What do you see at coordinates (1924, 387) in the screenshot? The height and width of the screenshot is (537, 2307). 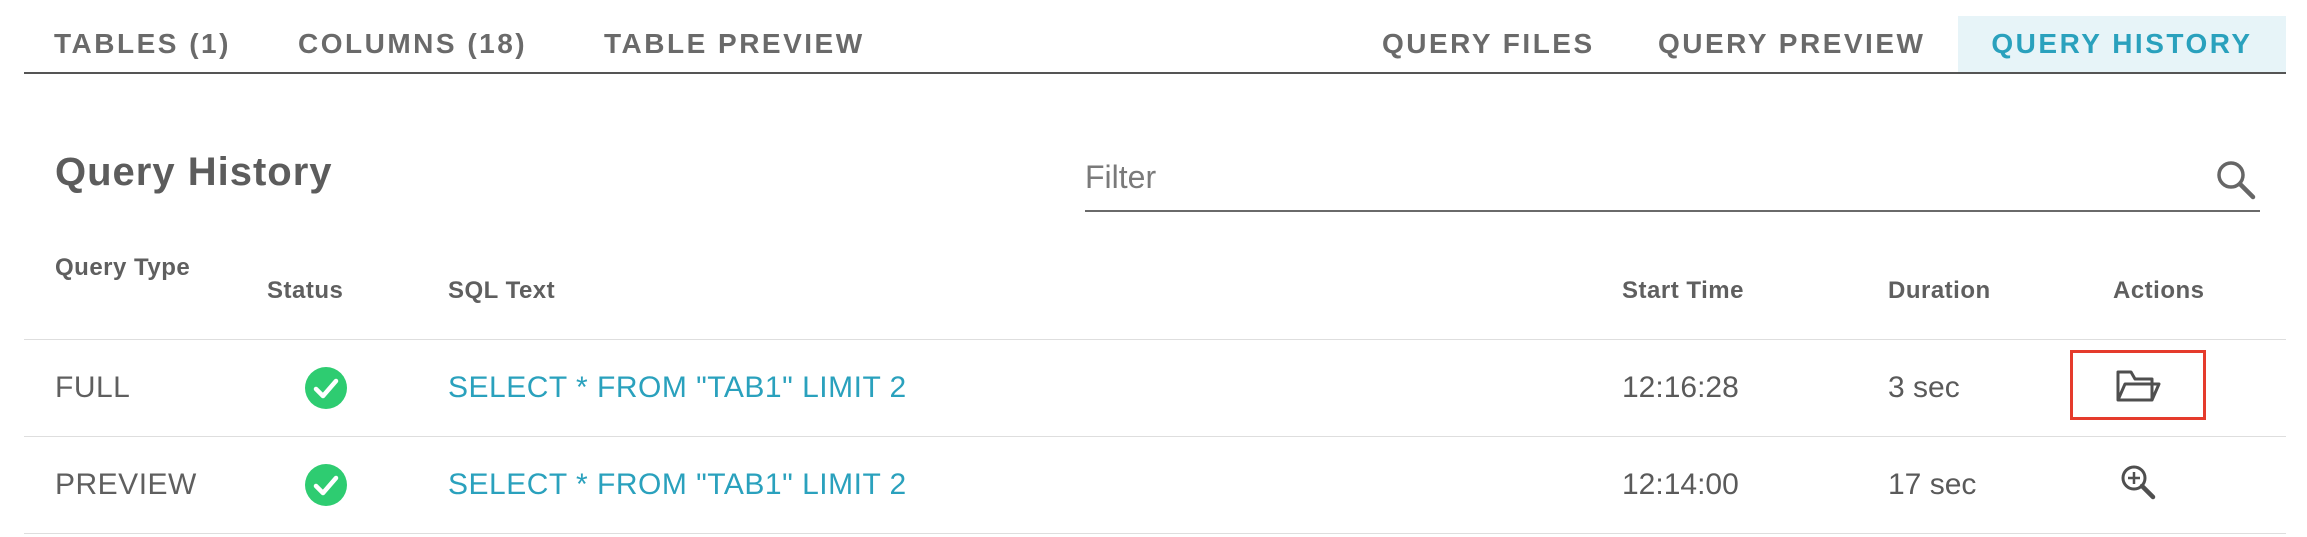 I see `duration-cell: 3 sec` at bounding box center [1924, 387].